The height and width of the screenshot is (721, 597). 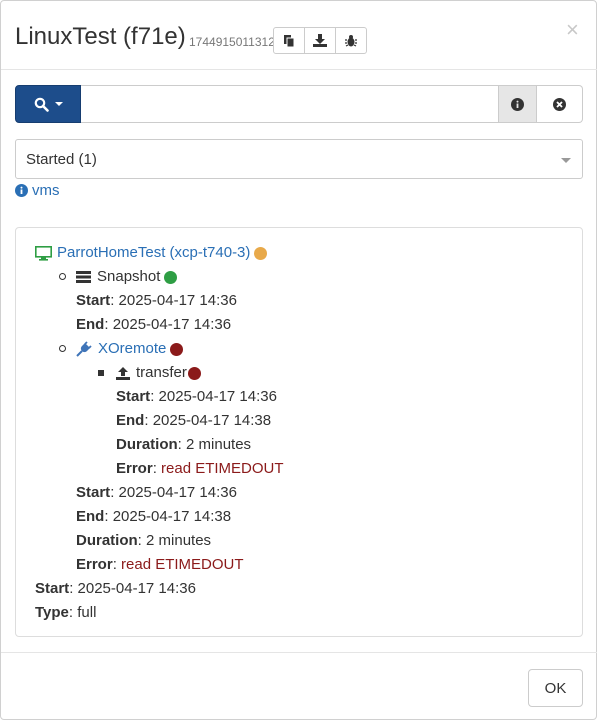 What do you see at coordinates (194, 373) in the screenshot?
I see `transfer-status-dot` at bounding box center [194, 373].